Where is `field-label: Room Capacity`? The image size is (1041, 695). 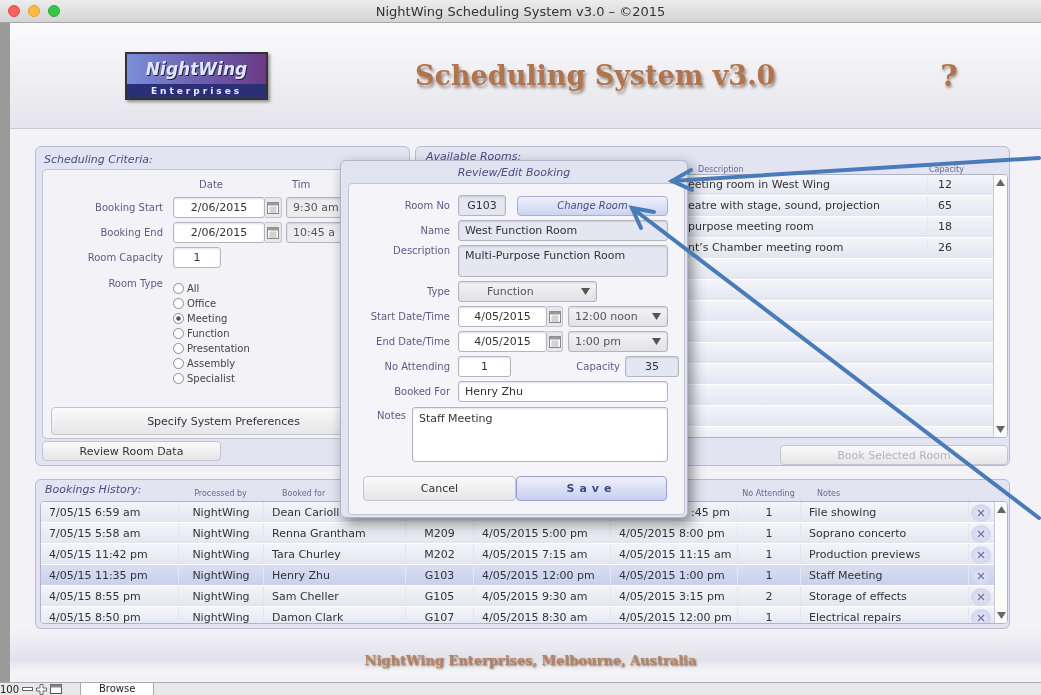
field-label: Room Capacity is located at coordinates (124, 257).